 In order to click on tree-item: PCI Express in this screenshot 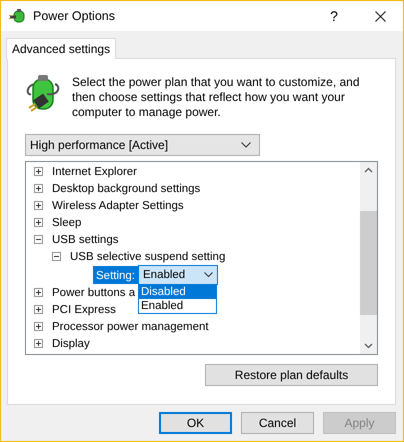, I will do `click(84, 310)`.